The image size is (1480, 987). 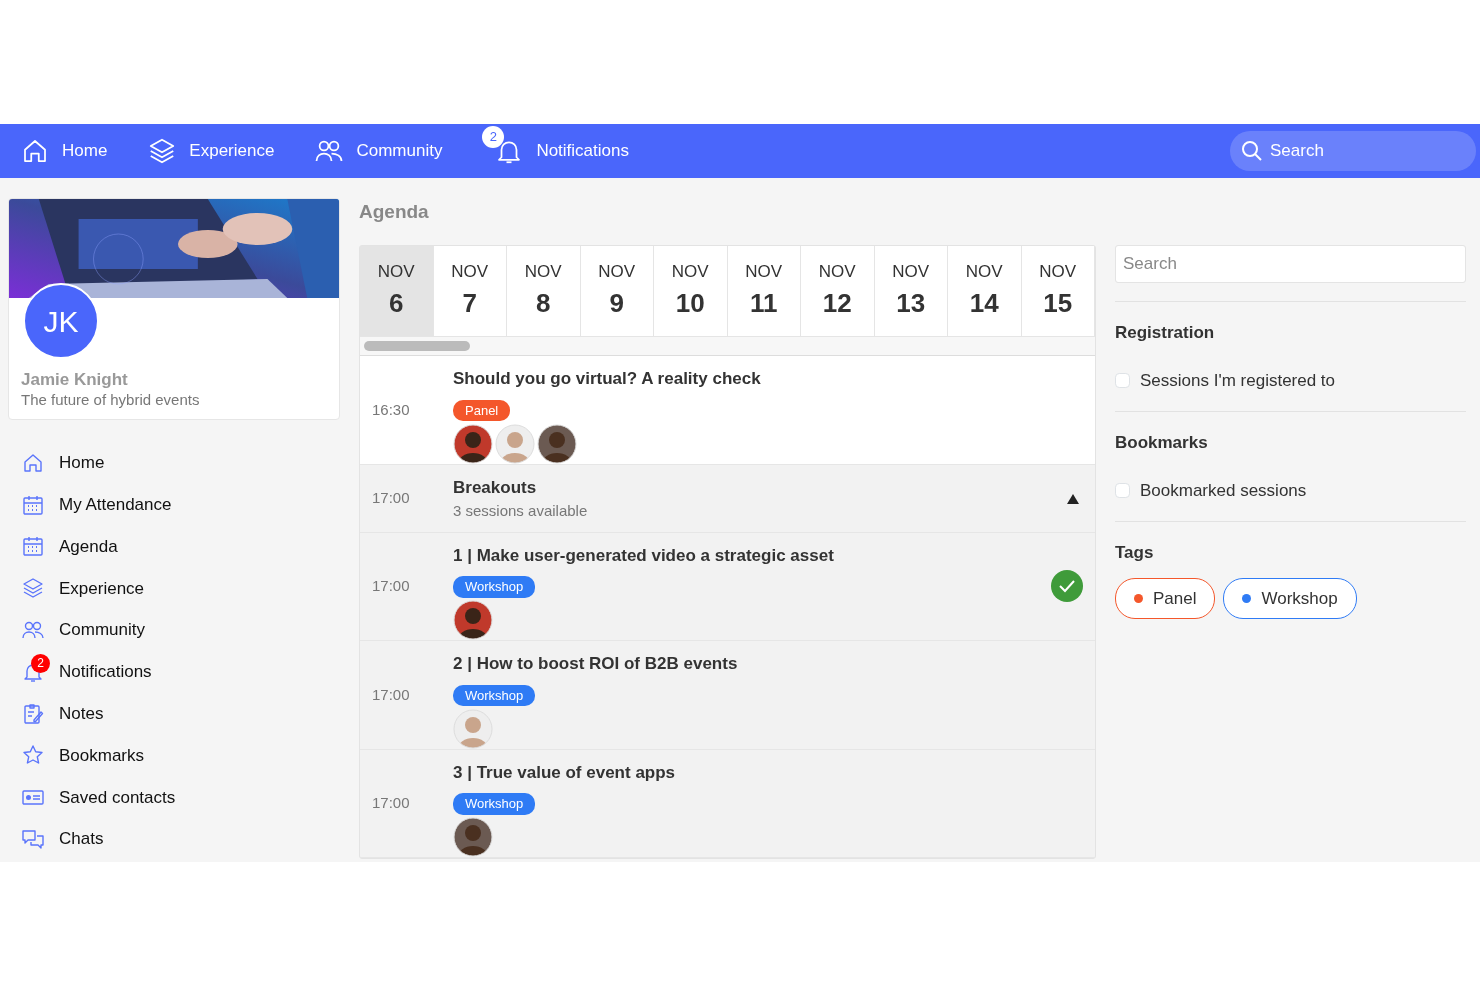 What do you see at coordinates (1162, 443) in the screenshot?
I see `filter-heading: Bookmarks` at bounding box center [1162, 443].